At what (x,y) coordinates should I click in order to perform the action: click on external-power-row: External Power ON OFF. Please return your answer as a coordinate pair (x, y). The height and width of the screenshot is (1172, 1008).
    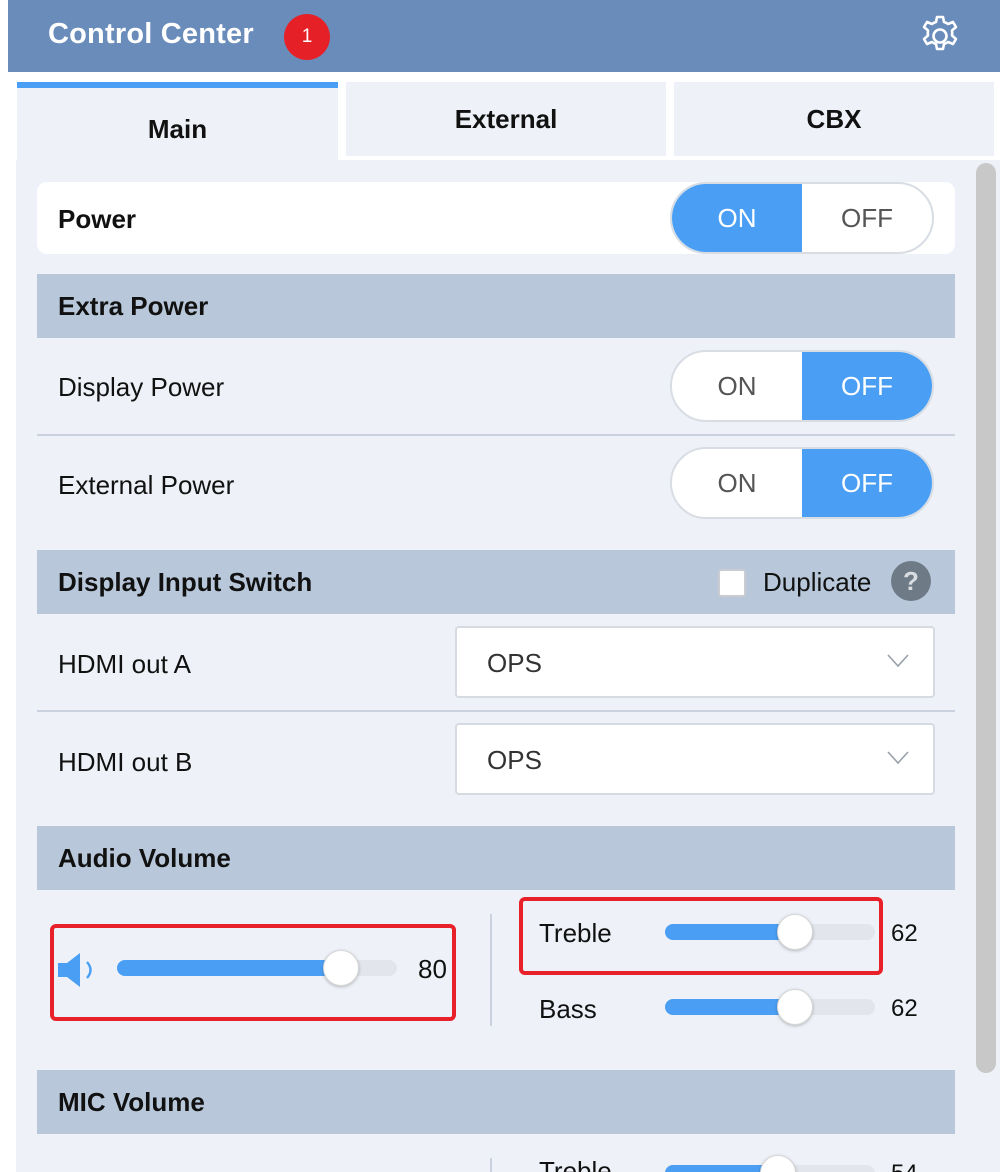
    Looking at the image, I should click on (496, 484).